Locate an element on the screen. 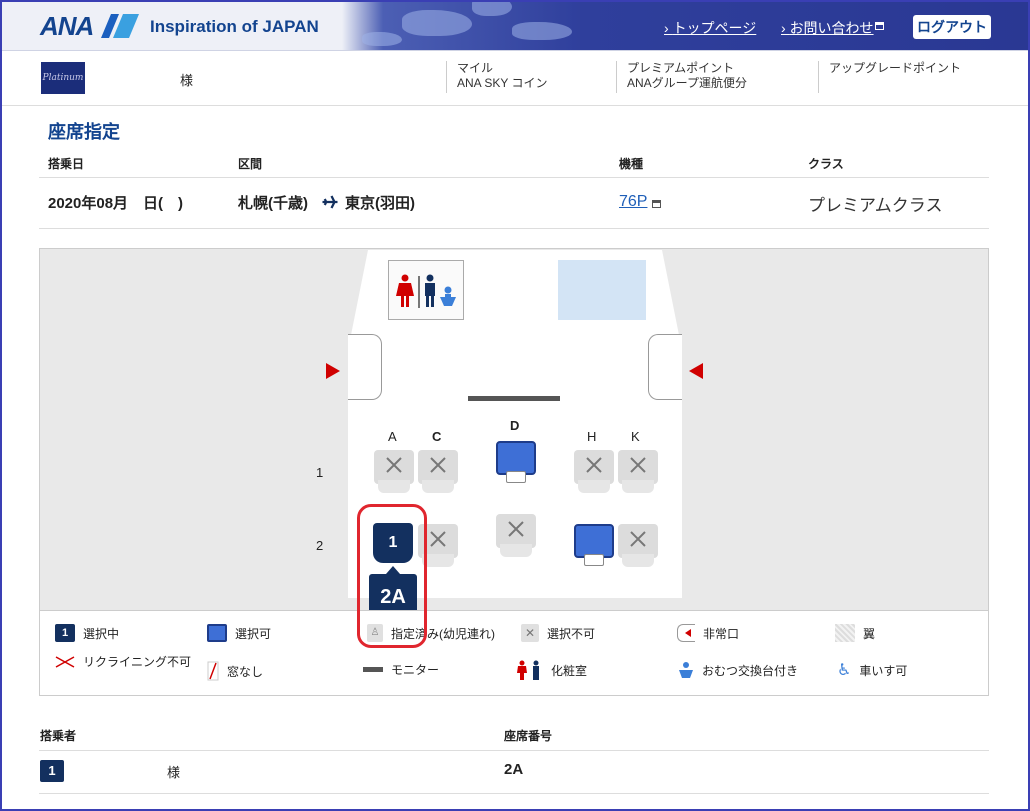  legend-emergency-exit: 非常口 is located at coordinates (708, 633).